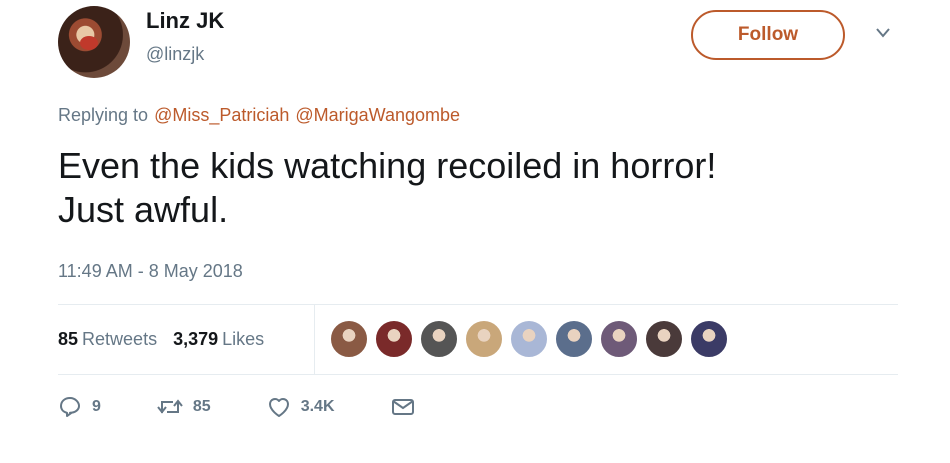  What do you see at coordinates (185, 21) in the screenshot?
I see `user-name: Linz JK` at bounding box center [185, 21].